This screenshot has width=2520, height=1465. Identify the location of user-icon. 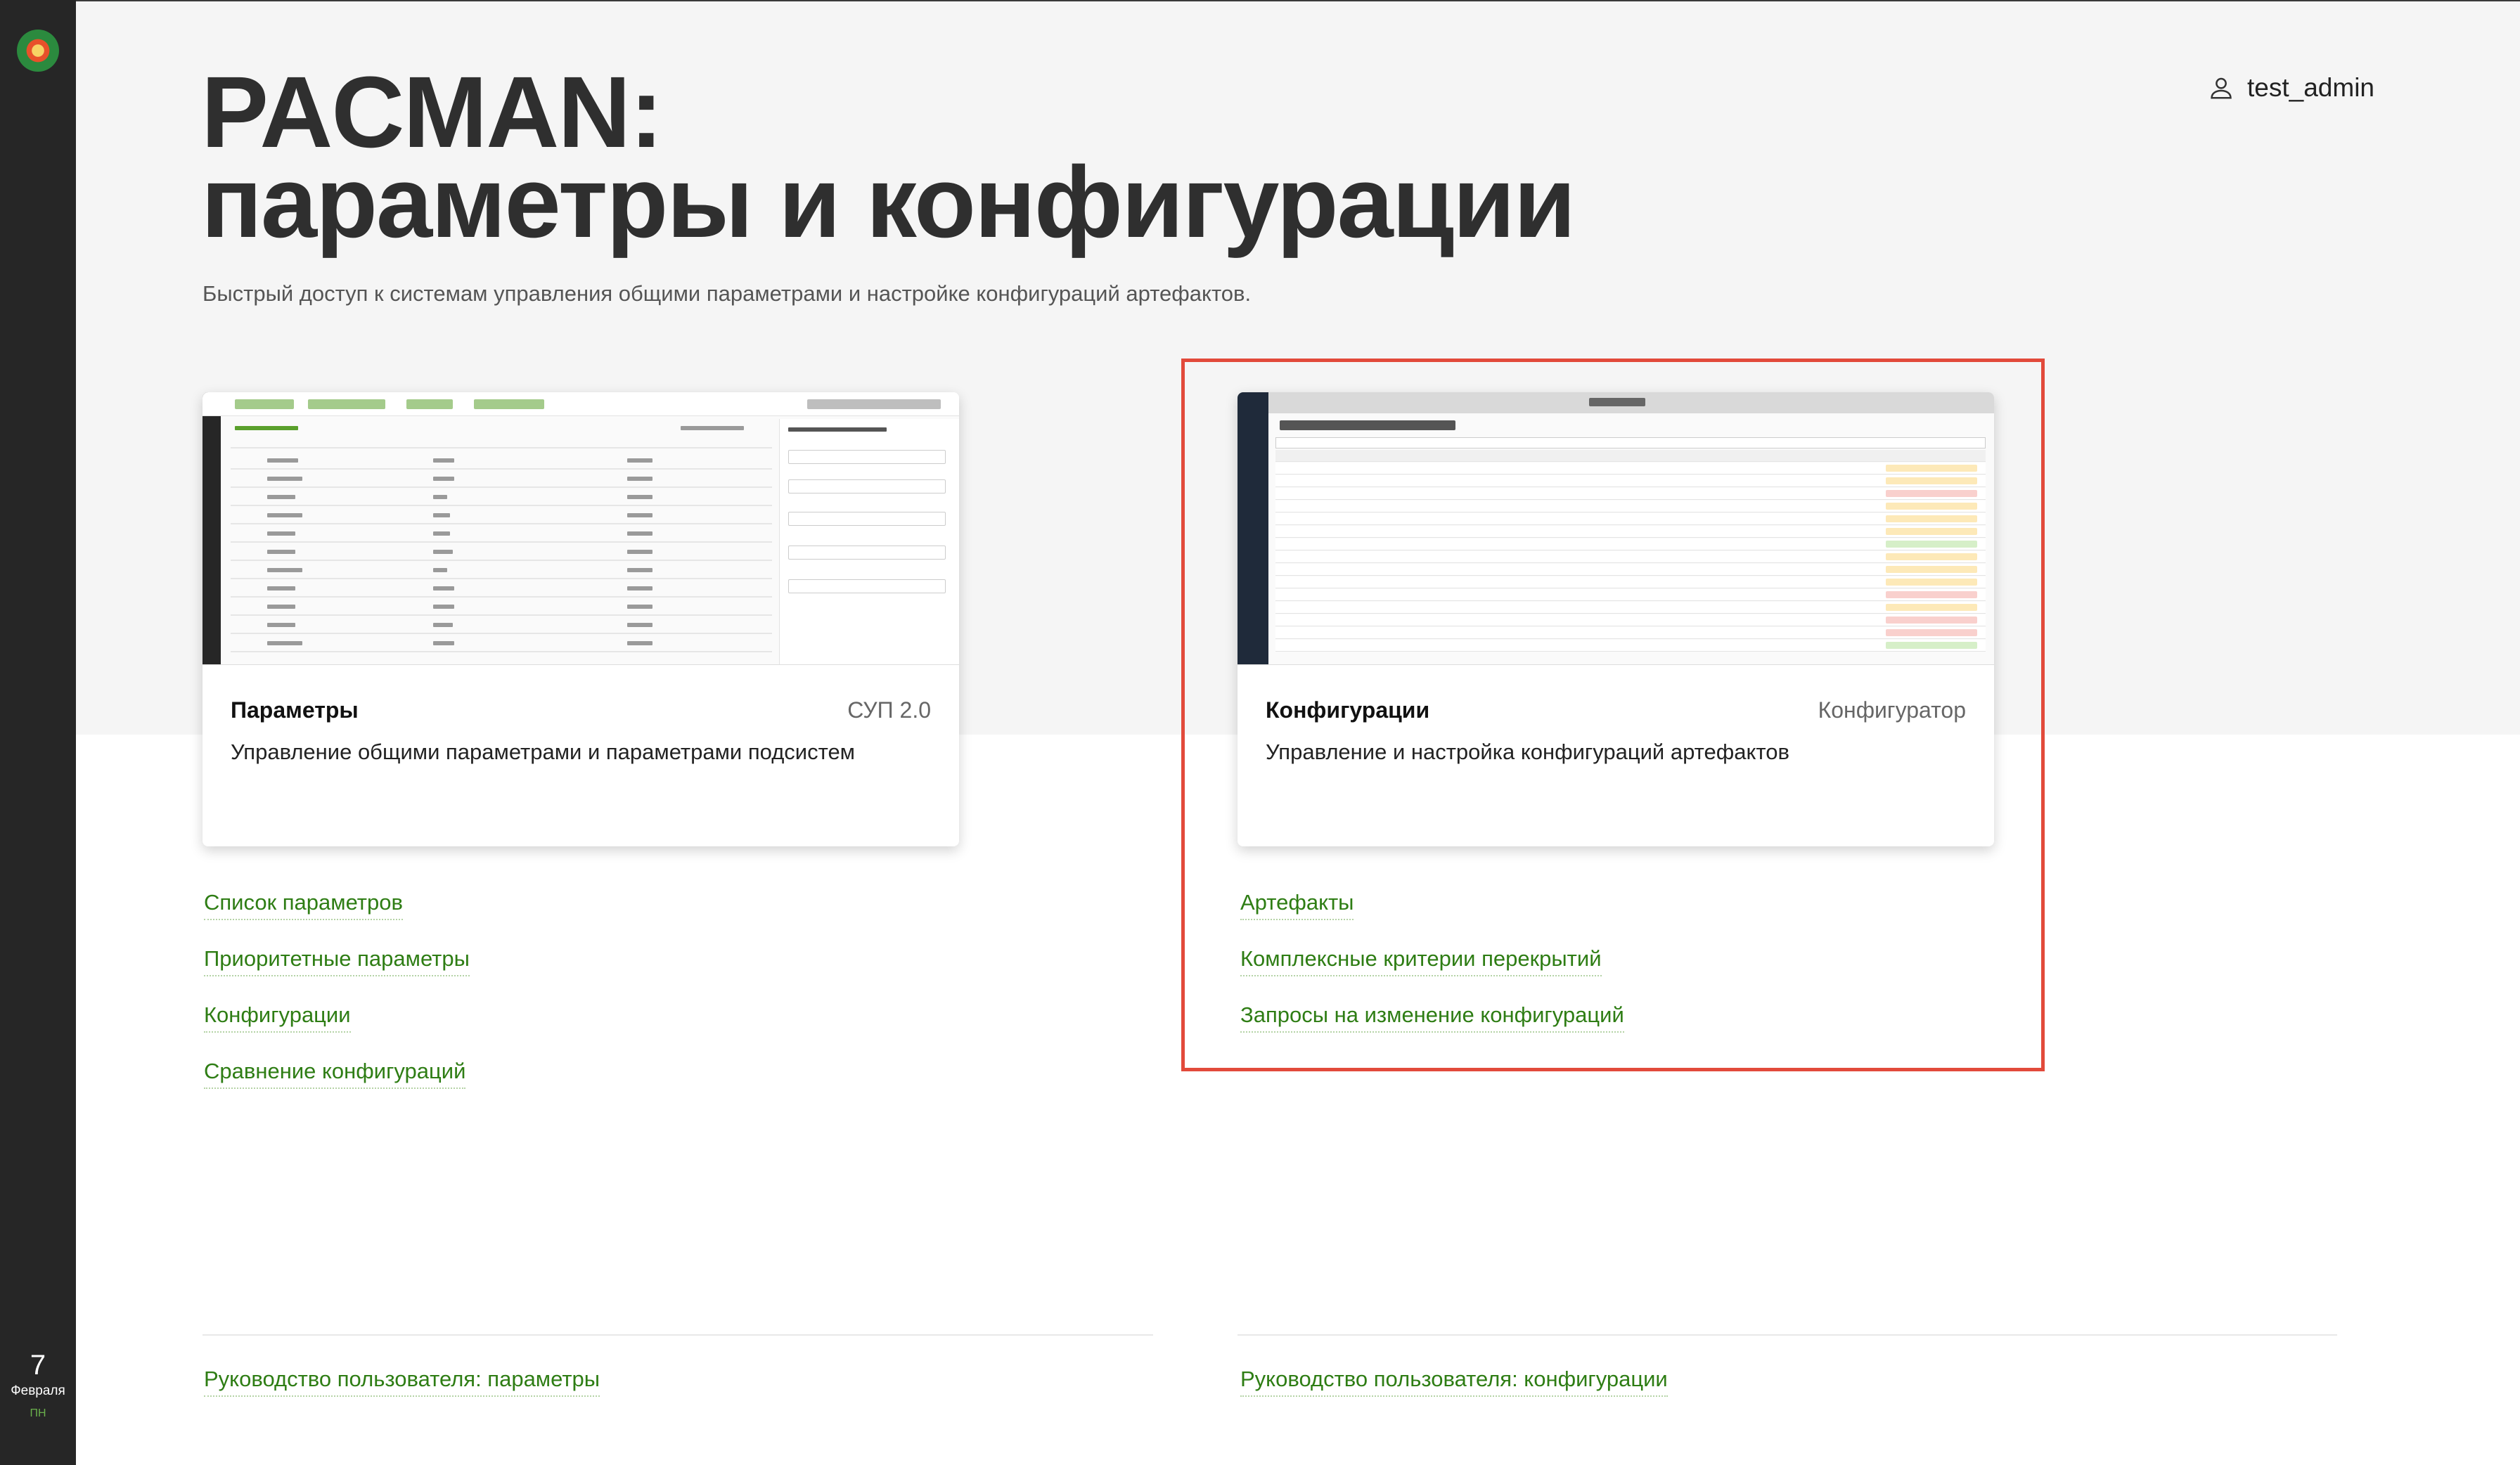
(2221, 88).